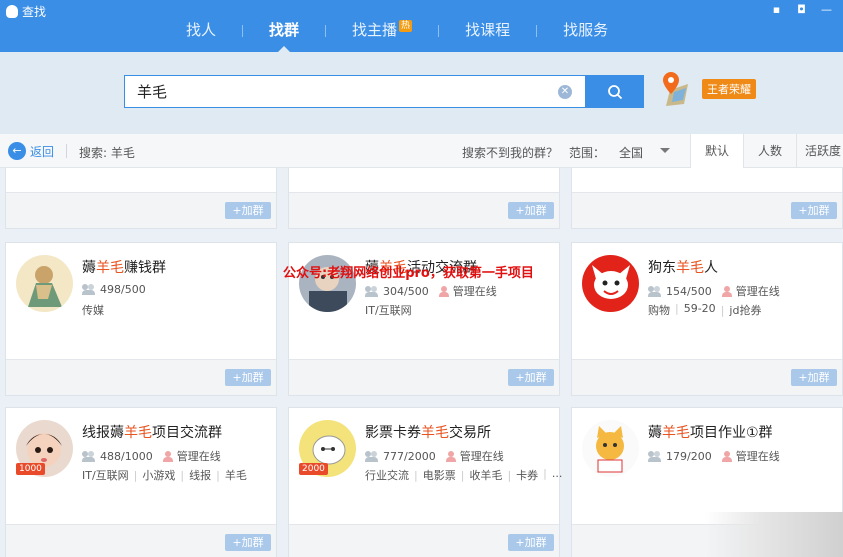 The width and height of the screenshot is (843, 557). I want to click on group-name-prefix: 影票卡券, so click(393, 433).